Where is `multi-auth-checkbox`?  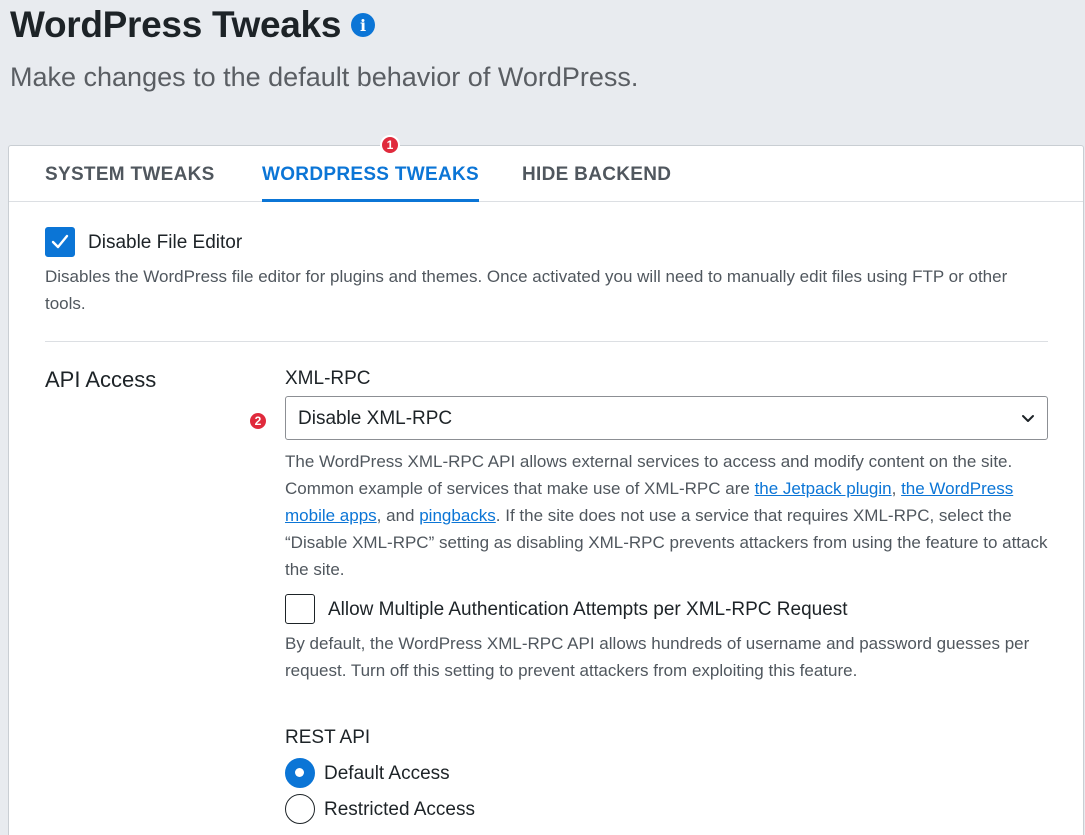
multi-auth-checkbox is located at coordinates (300, 609).